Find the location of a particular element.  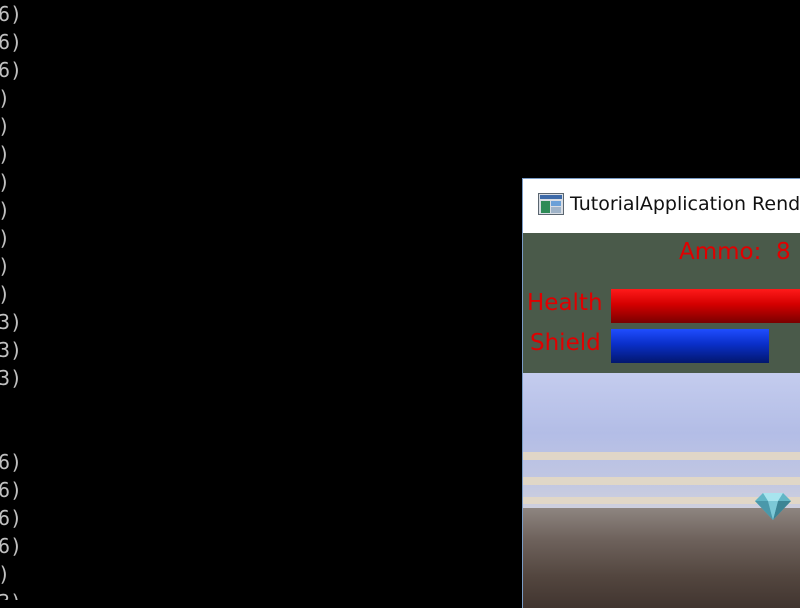

hud-panel: Ammo: 8 Health Shield is located at coordinates (661, 303).